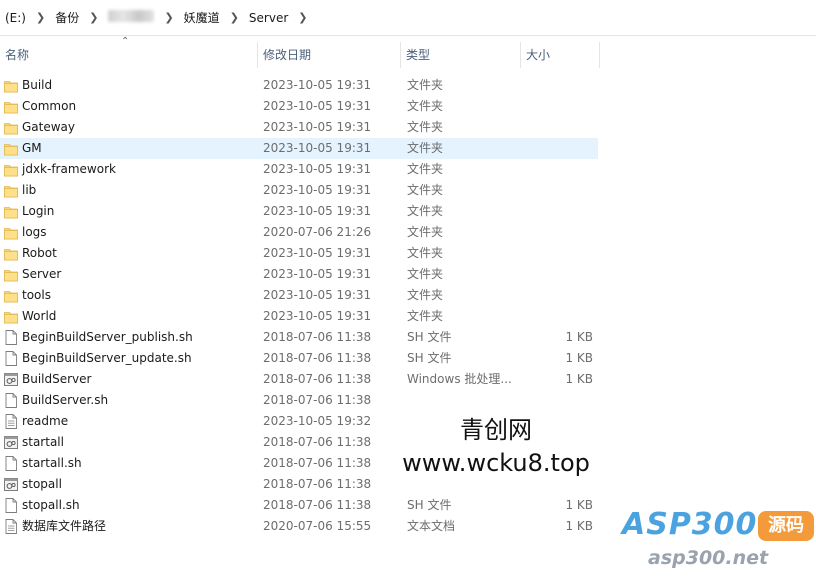 Image resolution: width=816 pixels, height=583 pixels. I want to click on file-row: tools 2023-10-05 19:31 文件夹, so click(299, 295).